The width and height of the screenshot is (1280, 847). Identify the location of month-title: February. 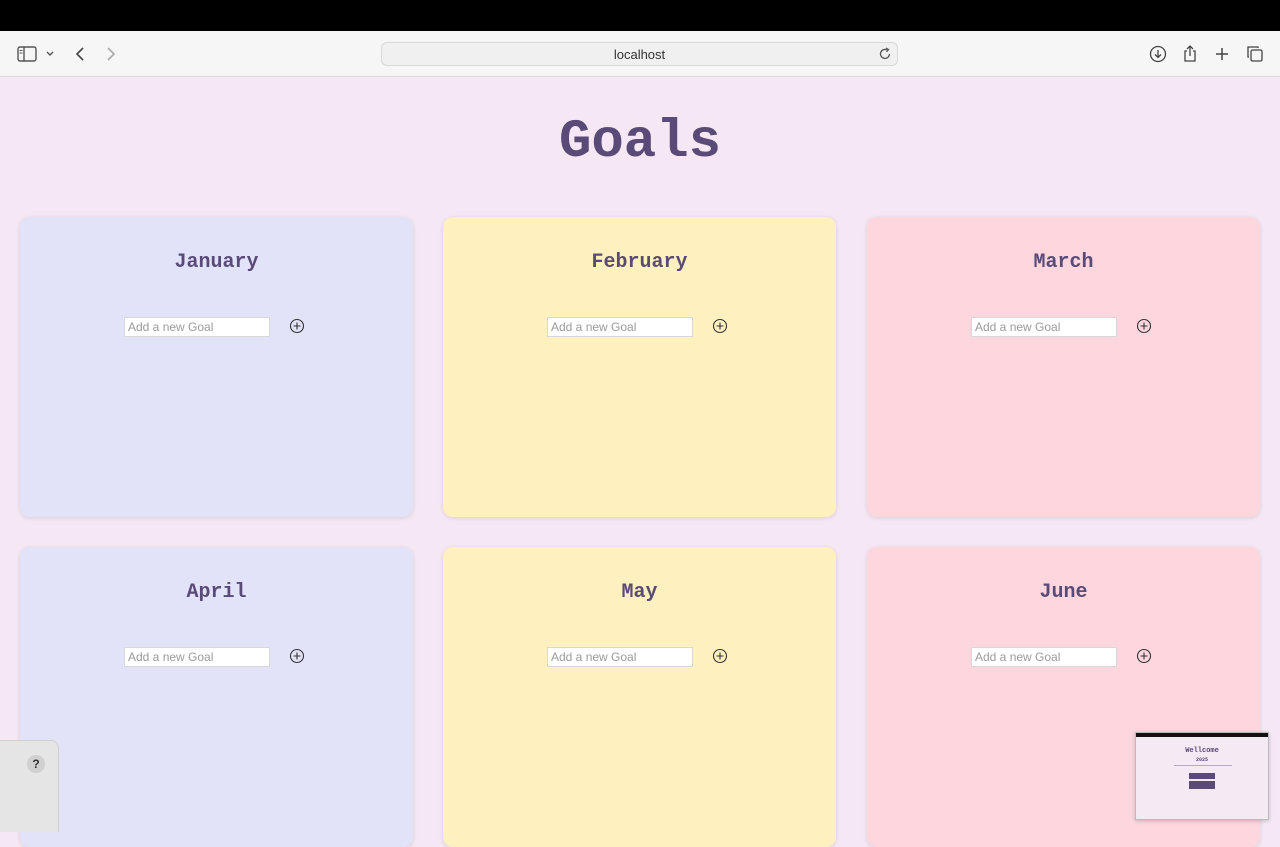
(639, 262).